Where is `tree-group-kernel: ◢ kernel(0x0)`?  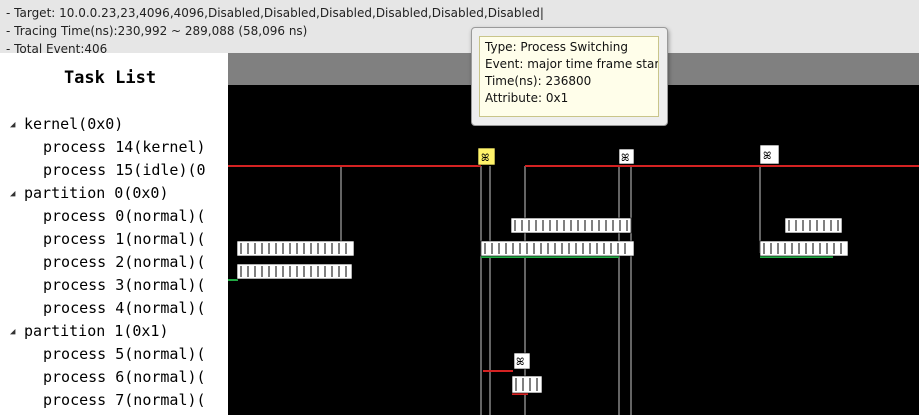
tree-group-kernel: ◢ kernel(0x0) is located at coordinates (66, 124).